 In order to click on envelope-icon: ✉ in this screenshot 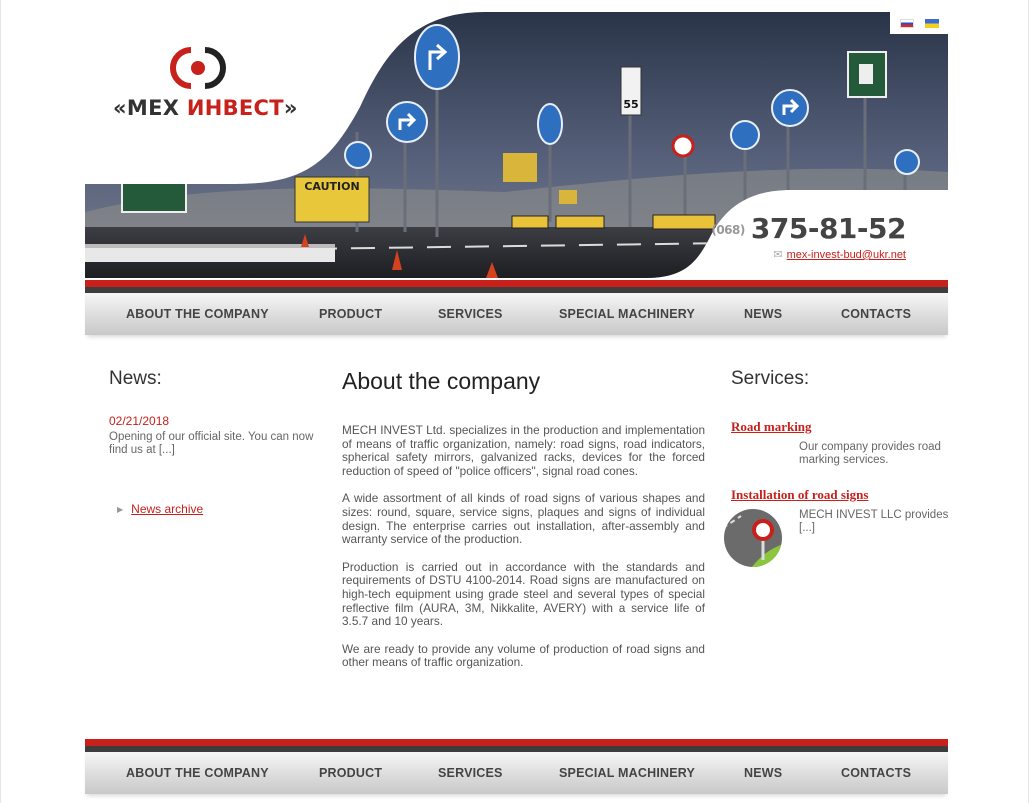, I will do `click(778, 255)`.